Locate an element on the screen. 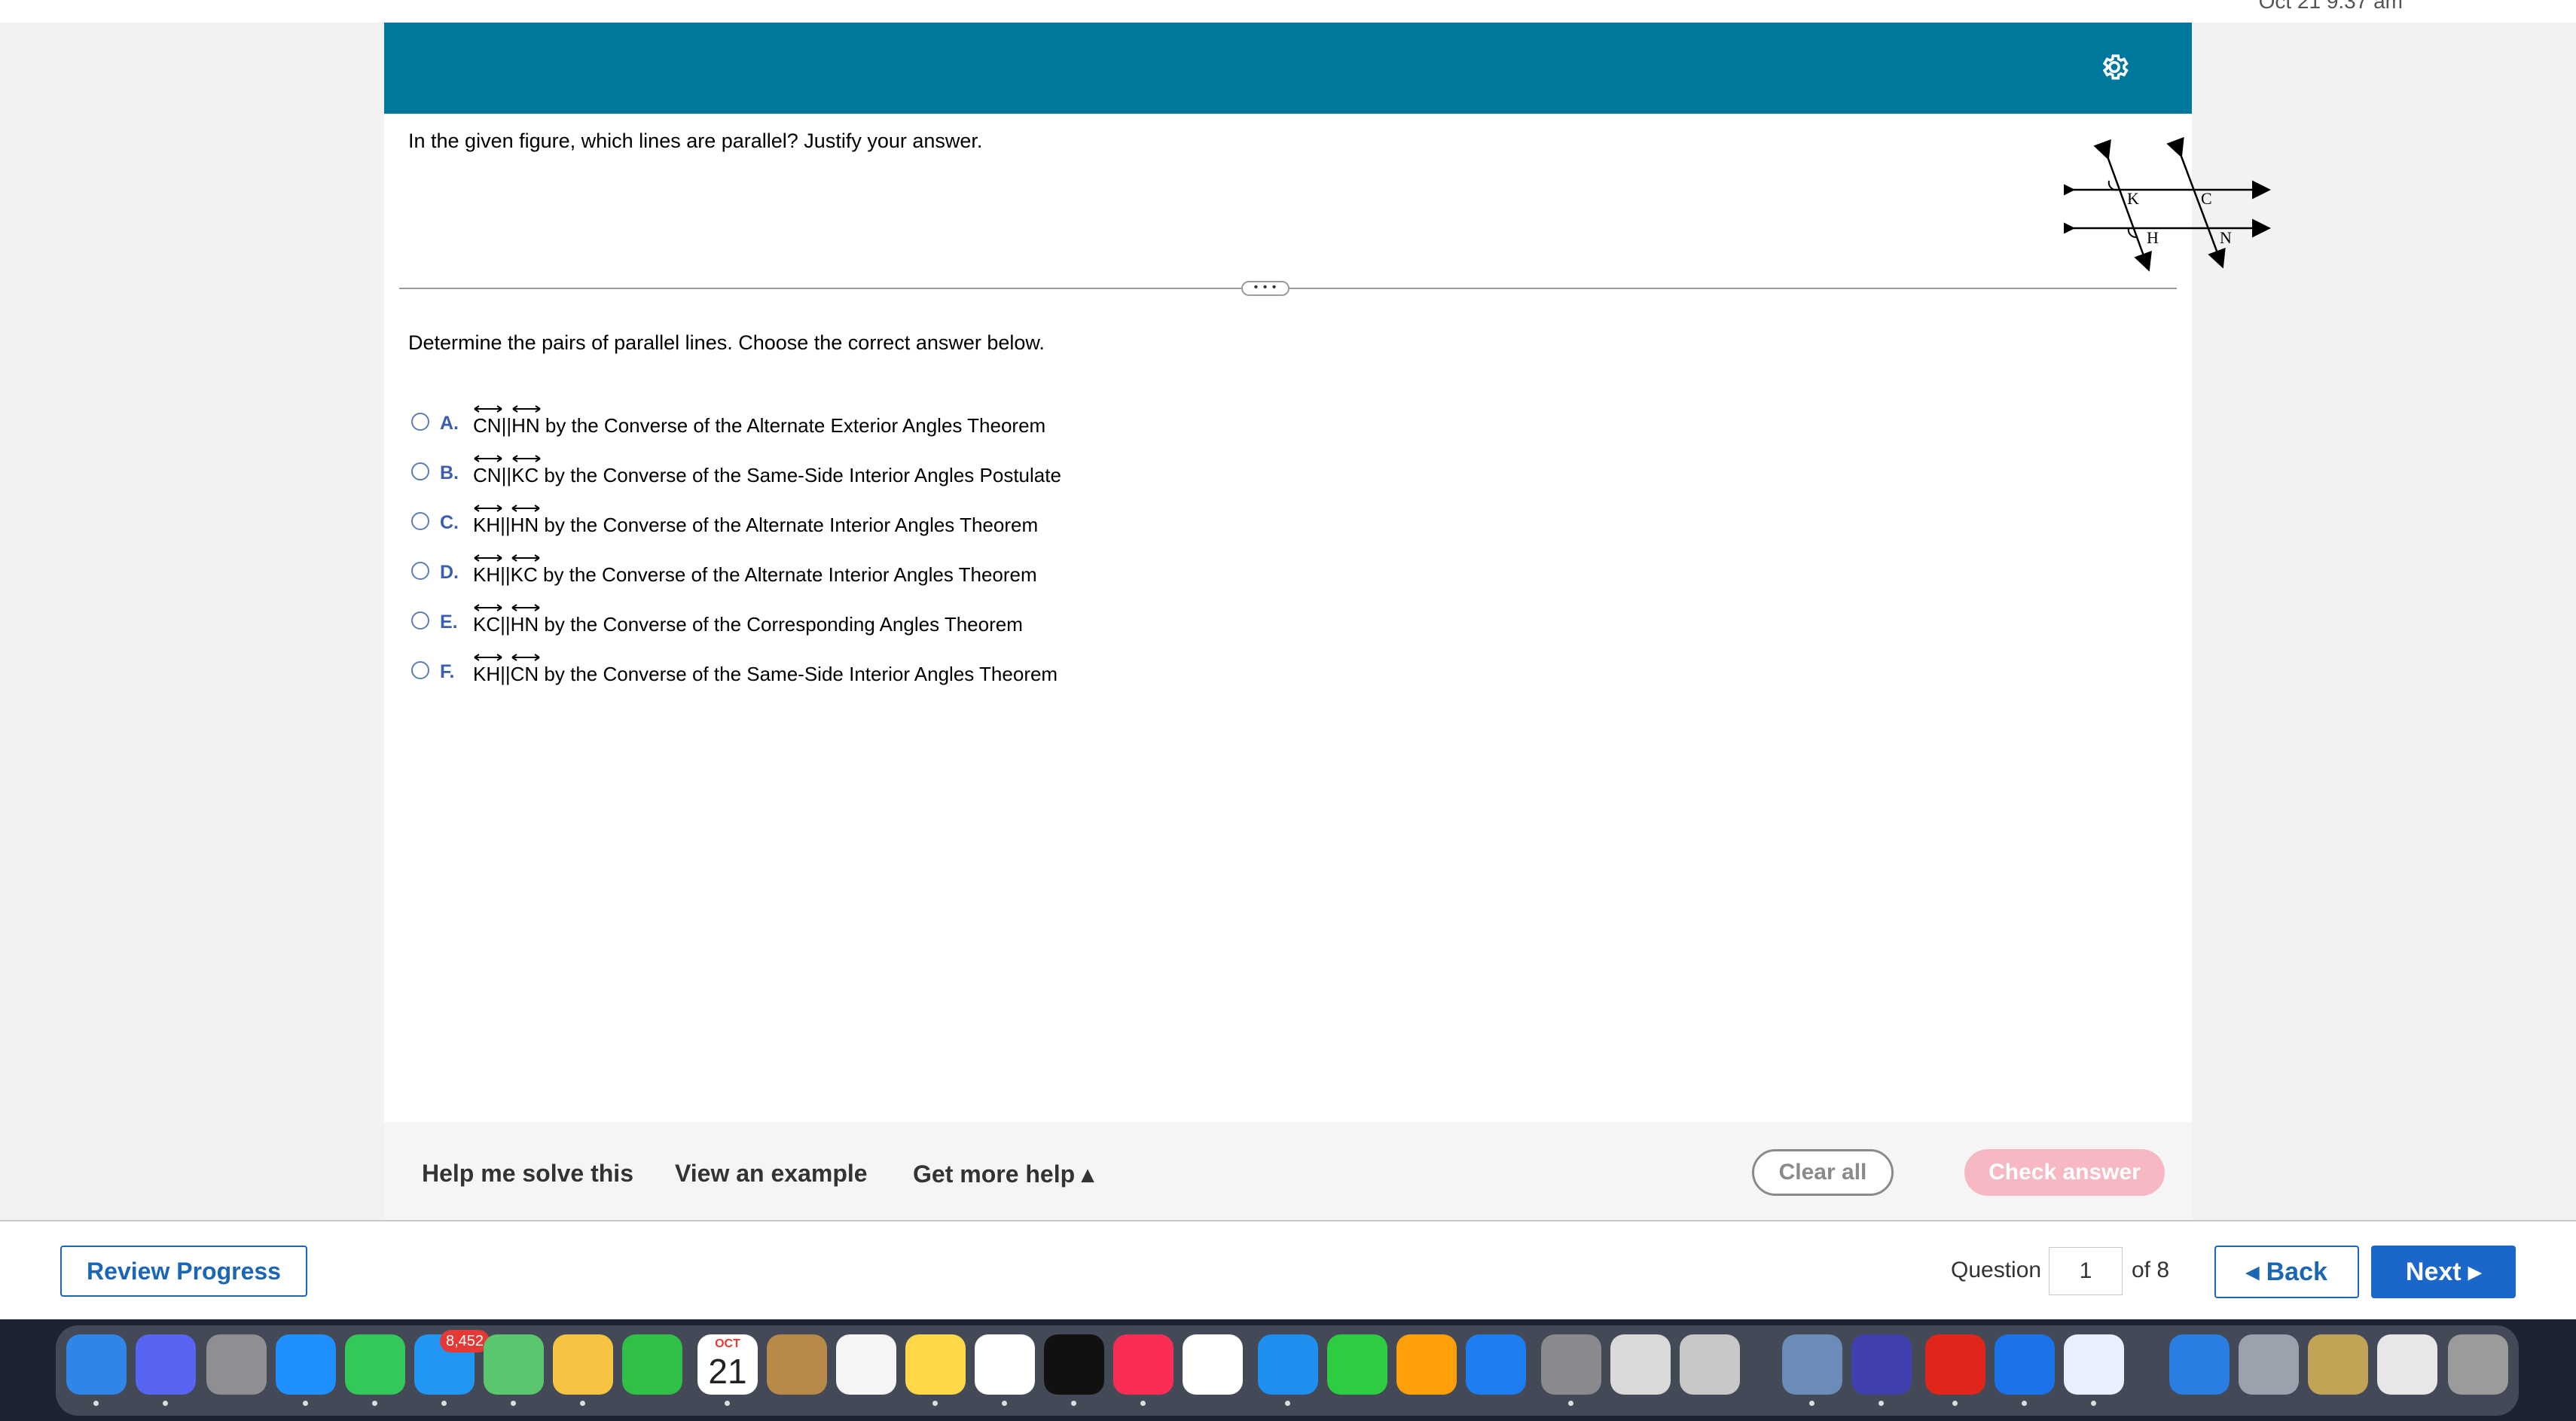  get-more-help-menu: Get more help ▴ is located at coordinates (1004, 1174).